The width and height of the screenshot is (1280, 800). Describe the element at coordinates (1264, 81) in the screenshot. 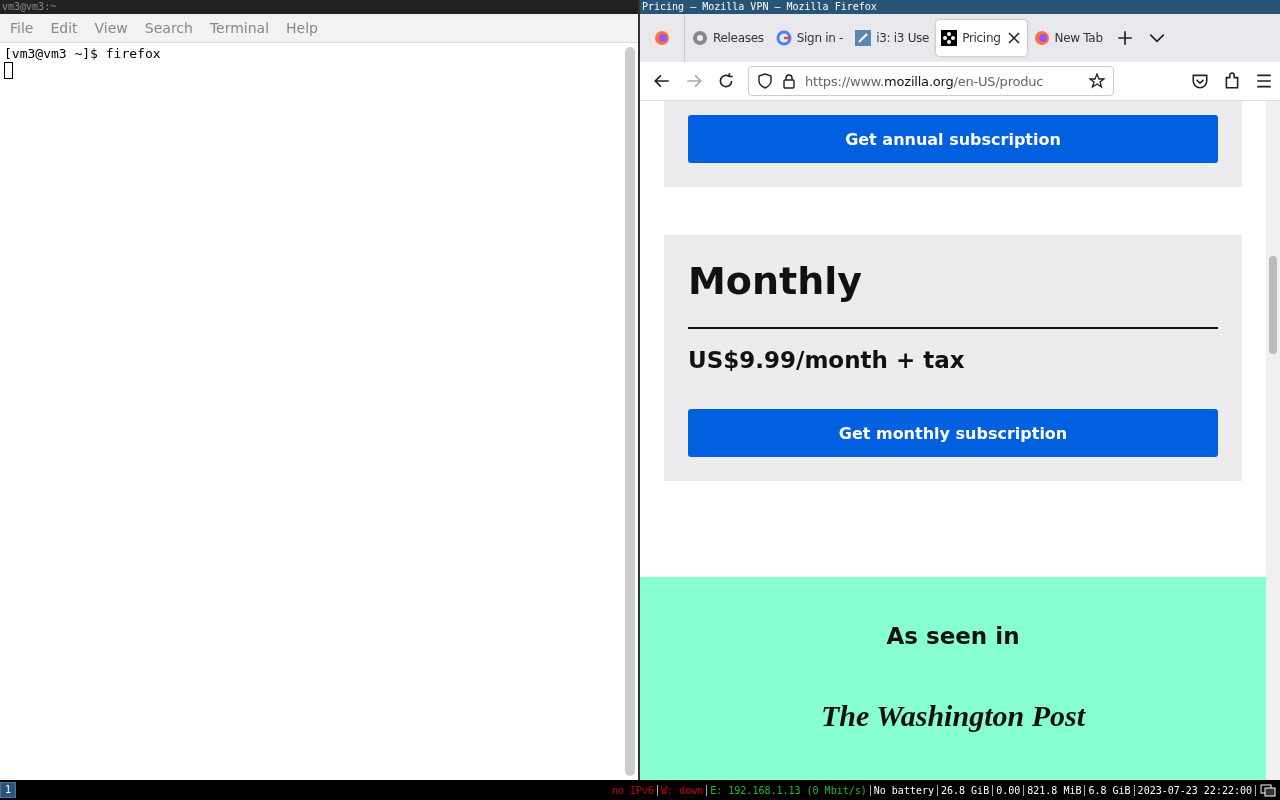

I see `menu-icon` at that location.